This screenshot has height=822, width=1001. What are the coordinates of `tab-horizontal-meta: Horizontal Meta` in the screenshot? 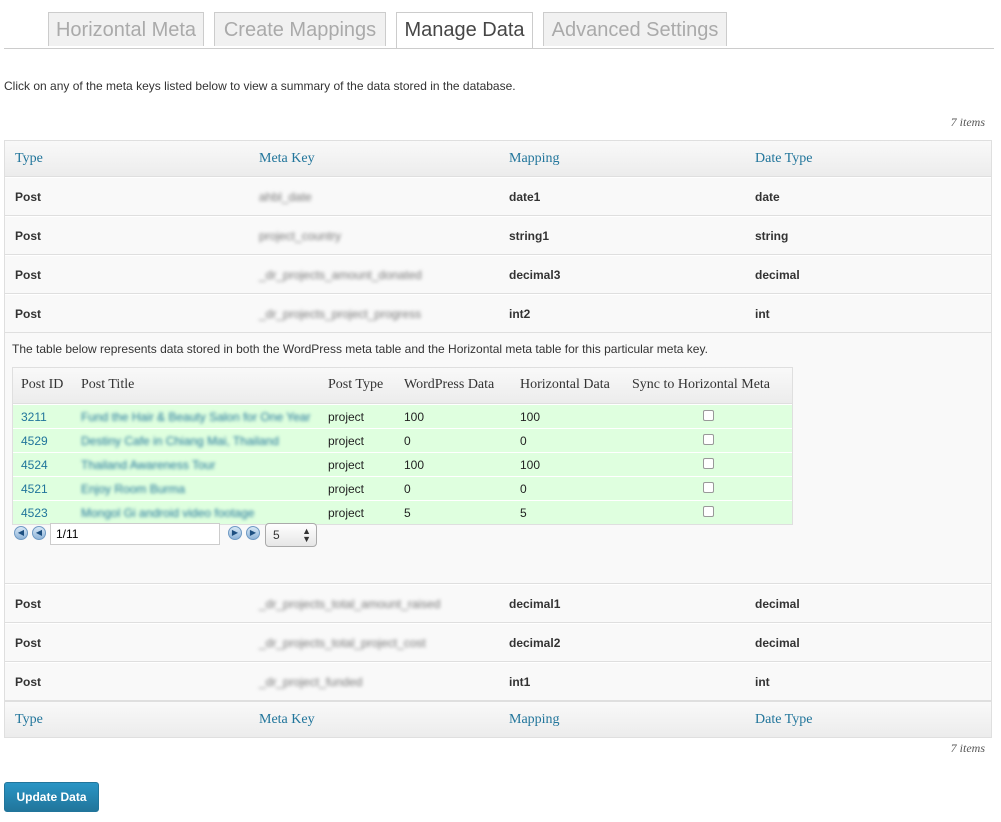 It's located at (126, 29).